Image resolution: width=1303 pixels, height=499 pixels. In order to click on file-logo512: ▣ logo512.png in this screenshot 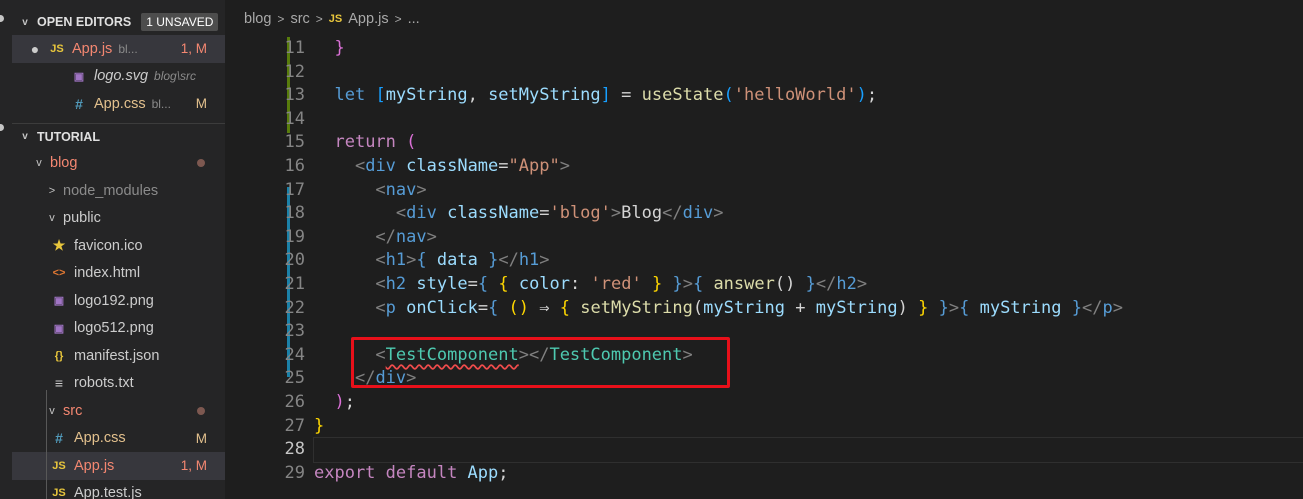, I will do `click(118, 329)`.